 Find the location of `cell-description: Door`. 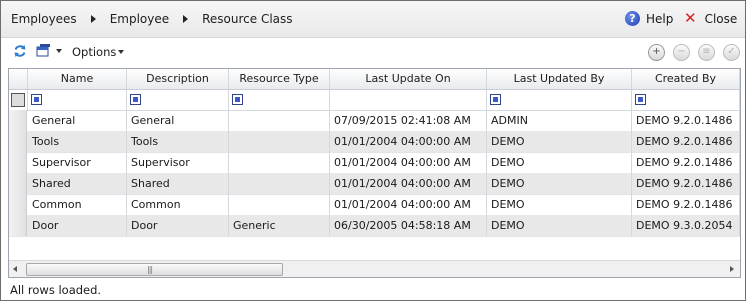

cell-description: Door is located at coordinates (178, 225).